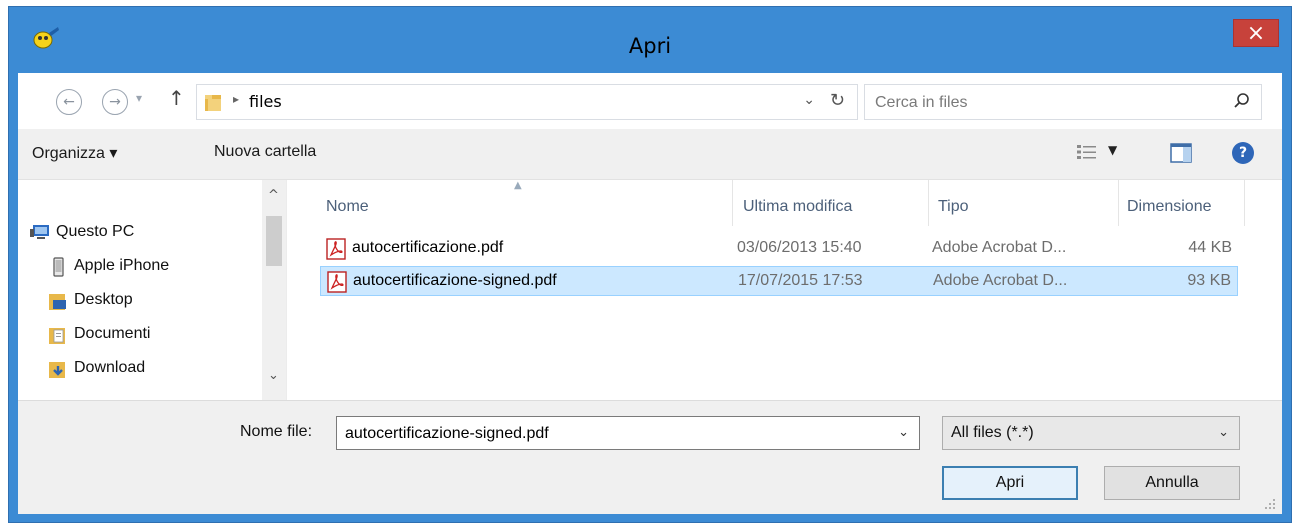 This screenshot has height=531, width=1300. What do you see at coordinates (1087, 152) in the screenshot?
I see `view-list-icon` at bounding box center [1087, 152].